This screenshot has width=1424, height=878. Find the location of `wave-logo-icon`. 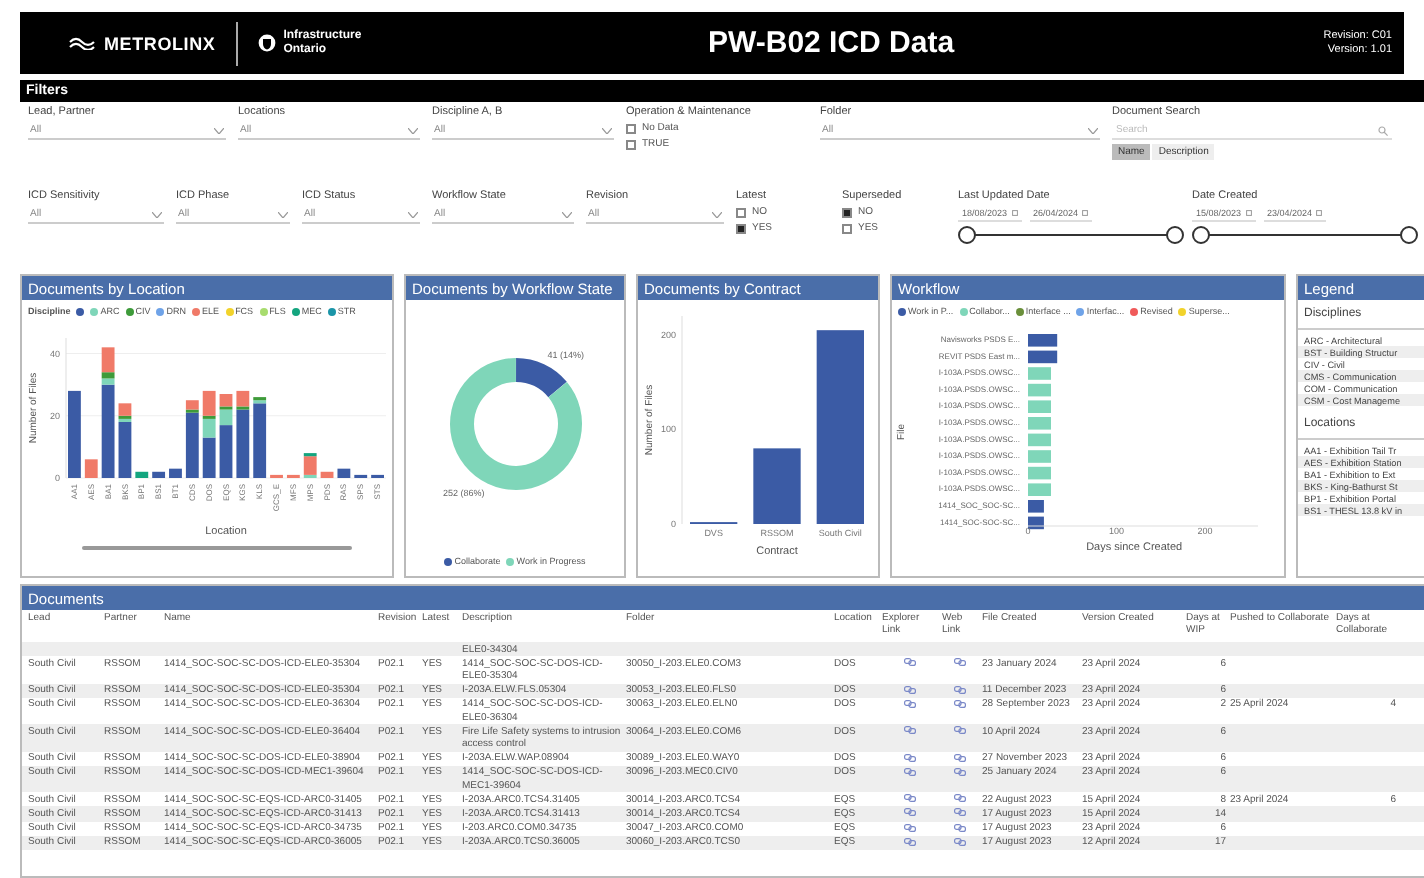

wave-logo-icon is located at coordinates (82, 43).